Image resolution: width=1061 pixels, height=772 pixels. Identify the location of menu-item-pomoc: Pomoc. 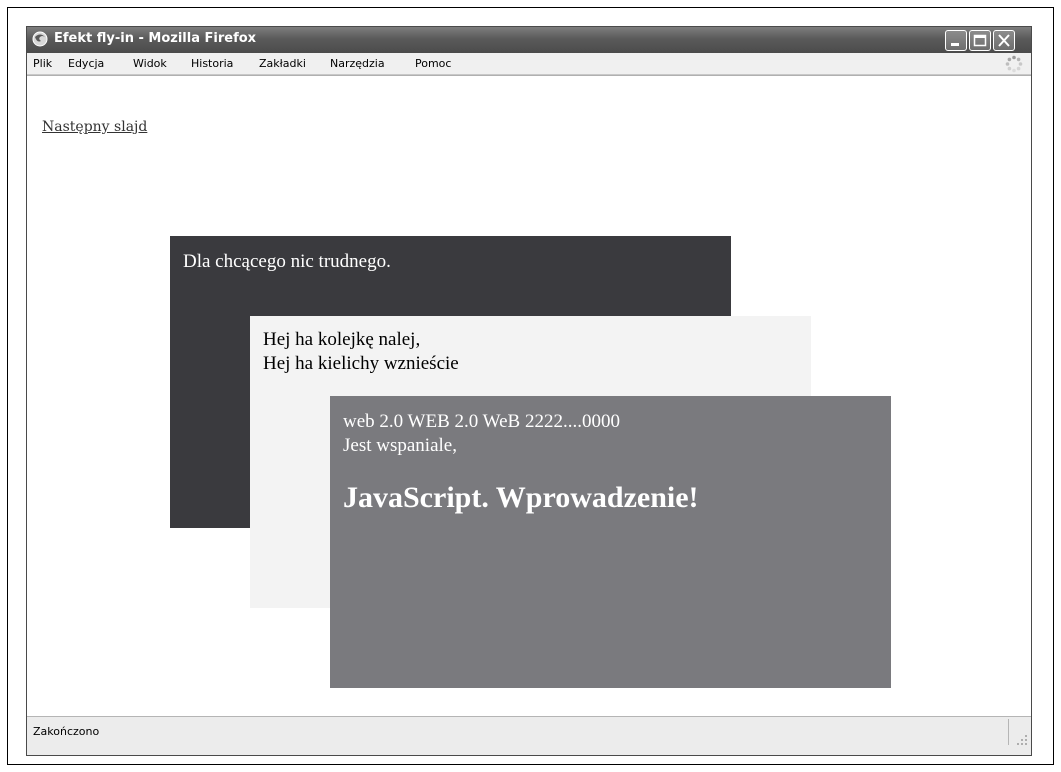
(433, 63).